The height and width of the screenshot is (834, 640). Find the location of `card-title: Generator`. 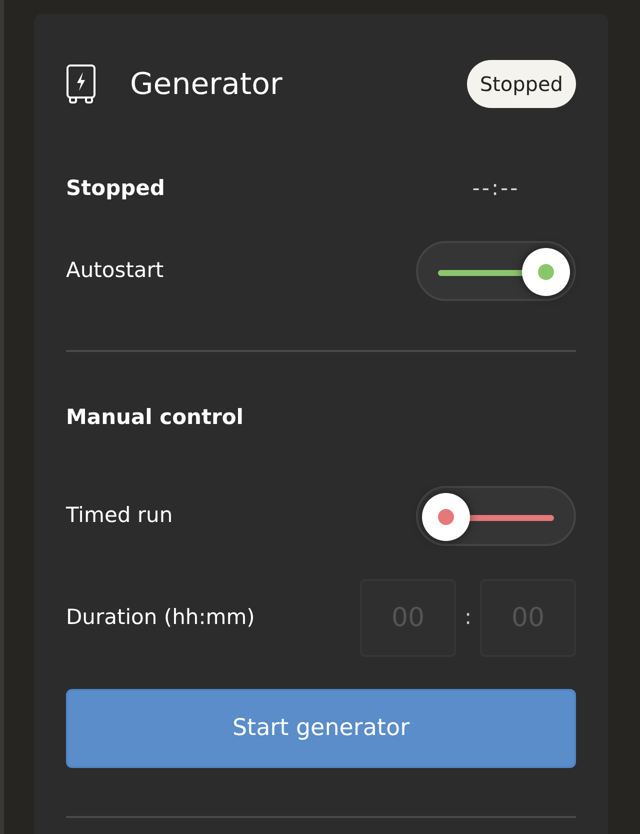

card-title: Generator is located at coordinates (206, 85).